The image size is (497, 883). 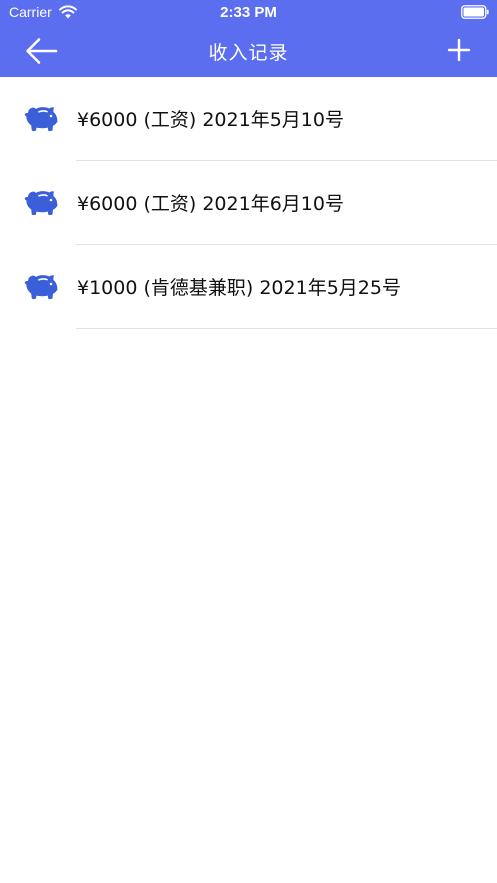 I want to click on record-text: ¥6000 (工资) 2021年6月10号, so click(x=210, y=204).